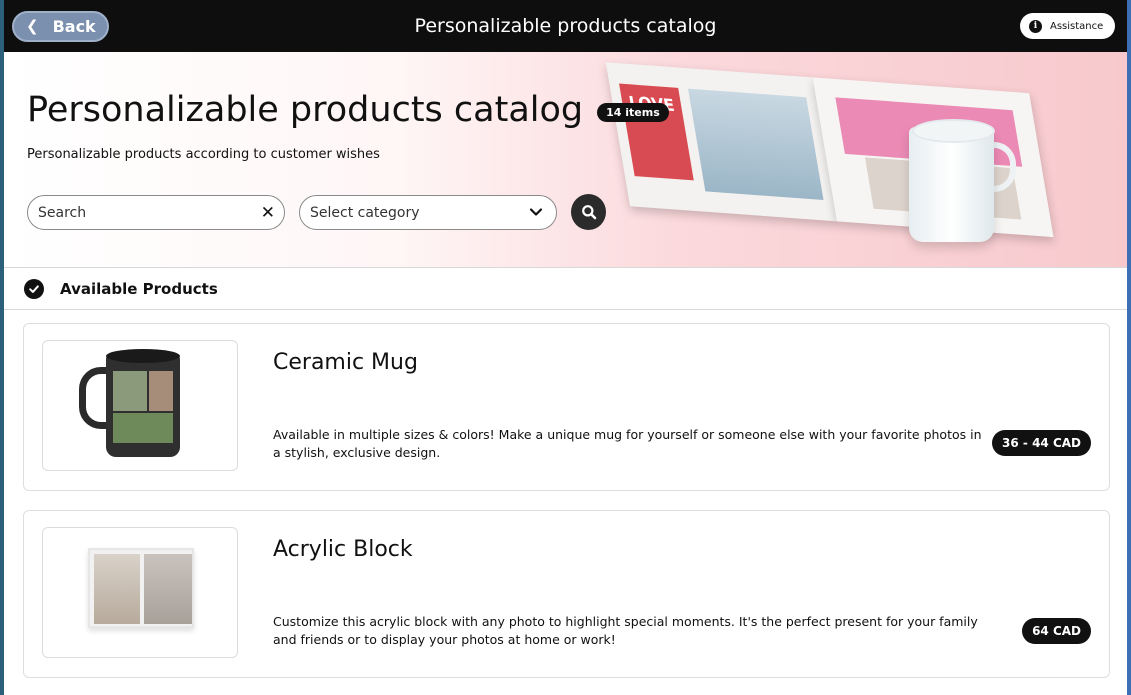 Image resolution: width=1131 pixels, height=695 pixels. I want to click on check-circle-icon, so click(34, 288).